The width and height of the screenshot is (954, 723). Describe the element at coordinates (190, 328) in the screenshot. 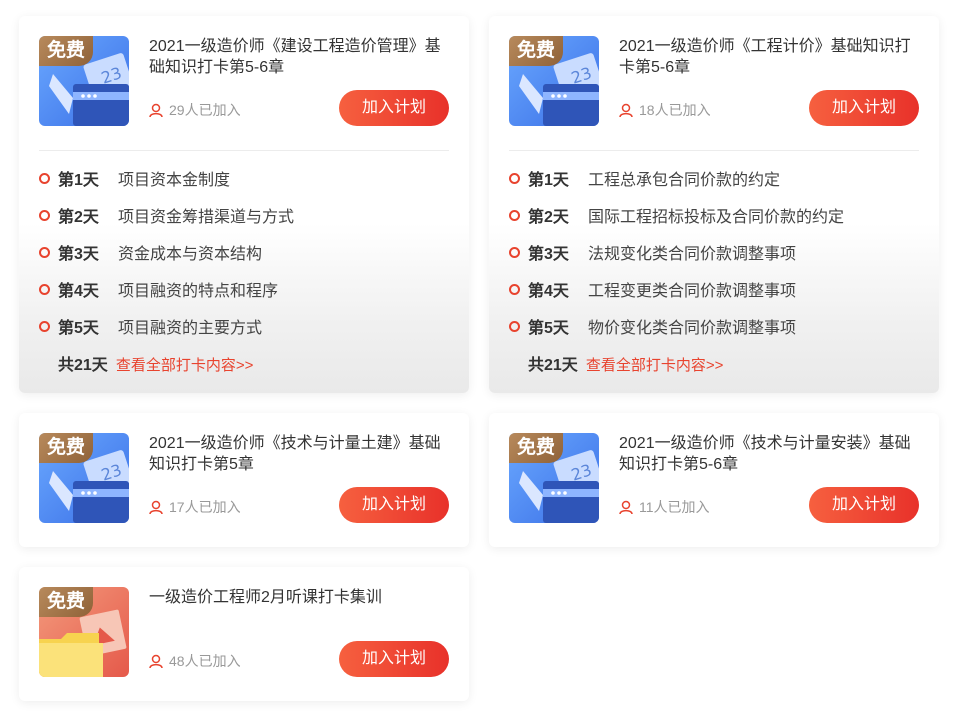

I see `day-topic: 项目融资的主要方式` at that location.